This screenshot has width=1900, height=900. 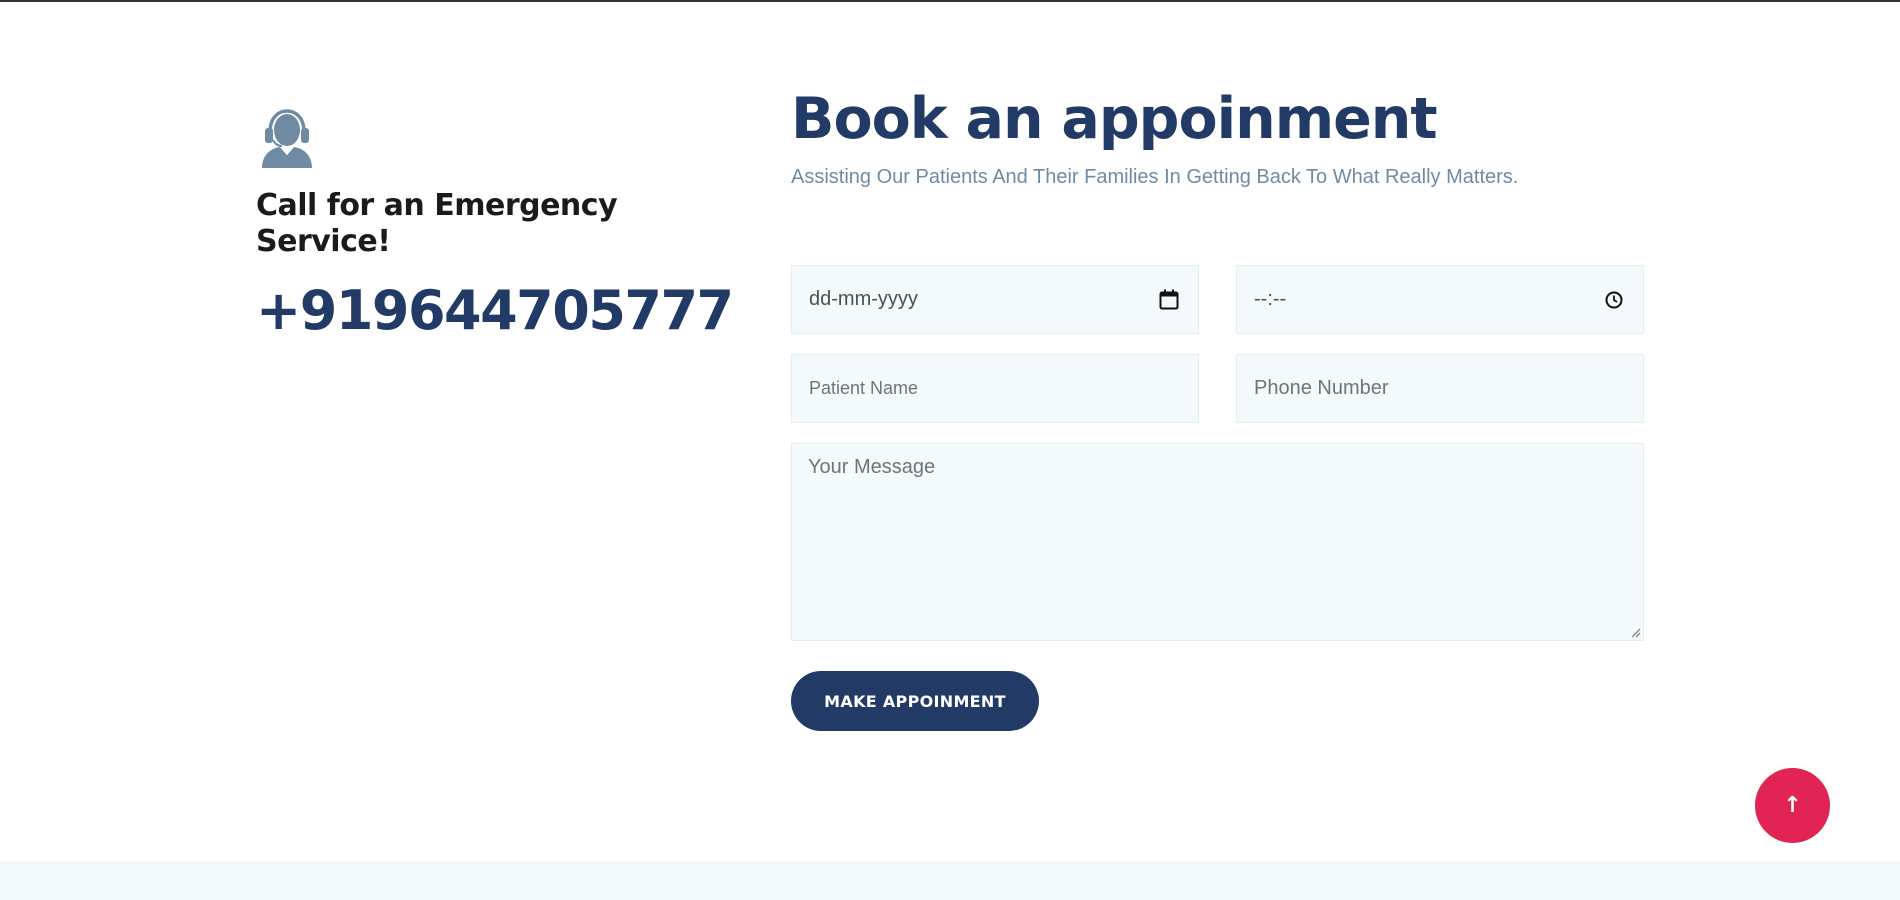 I want to click on date-field-placeholder: dd-mm-yyyy, so click(x=863, y=299).